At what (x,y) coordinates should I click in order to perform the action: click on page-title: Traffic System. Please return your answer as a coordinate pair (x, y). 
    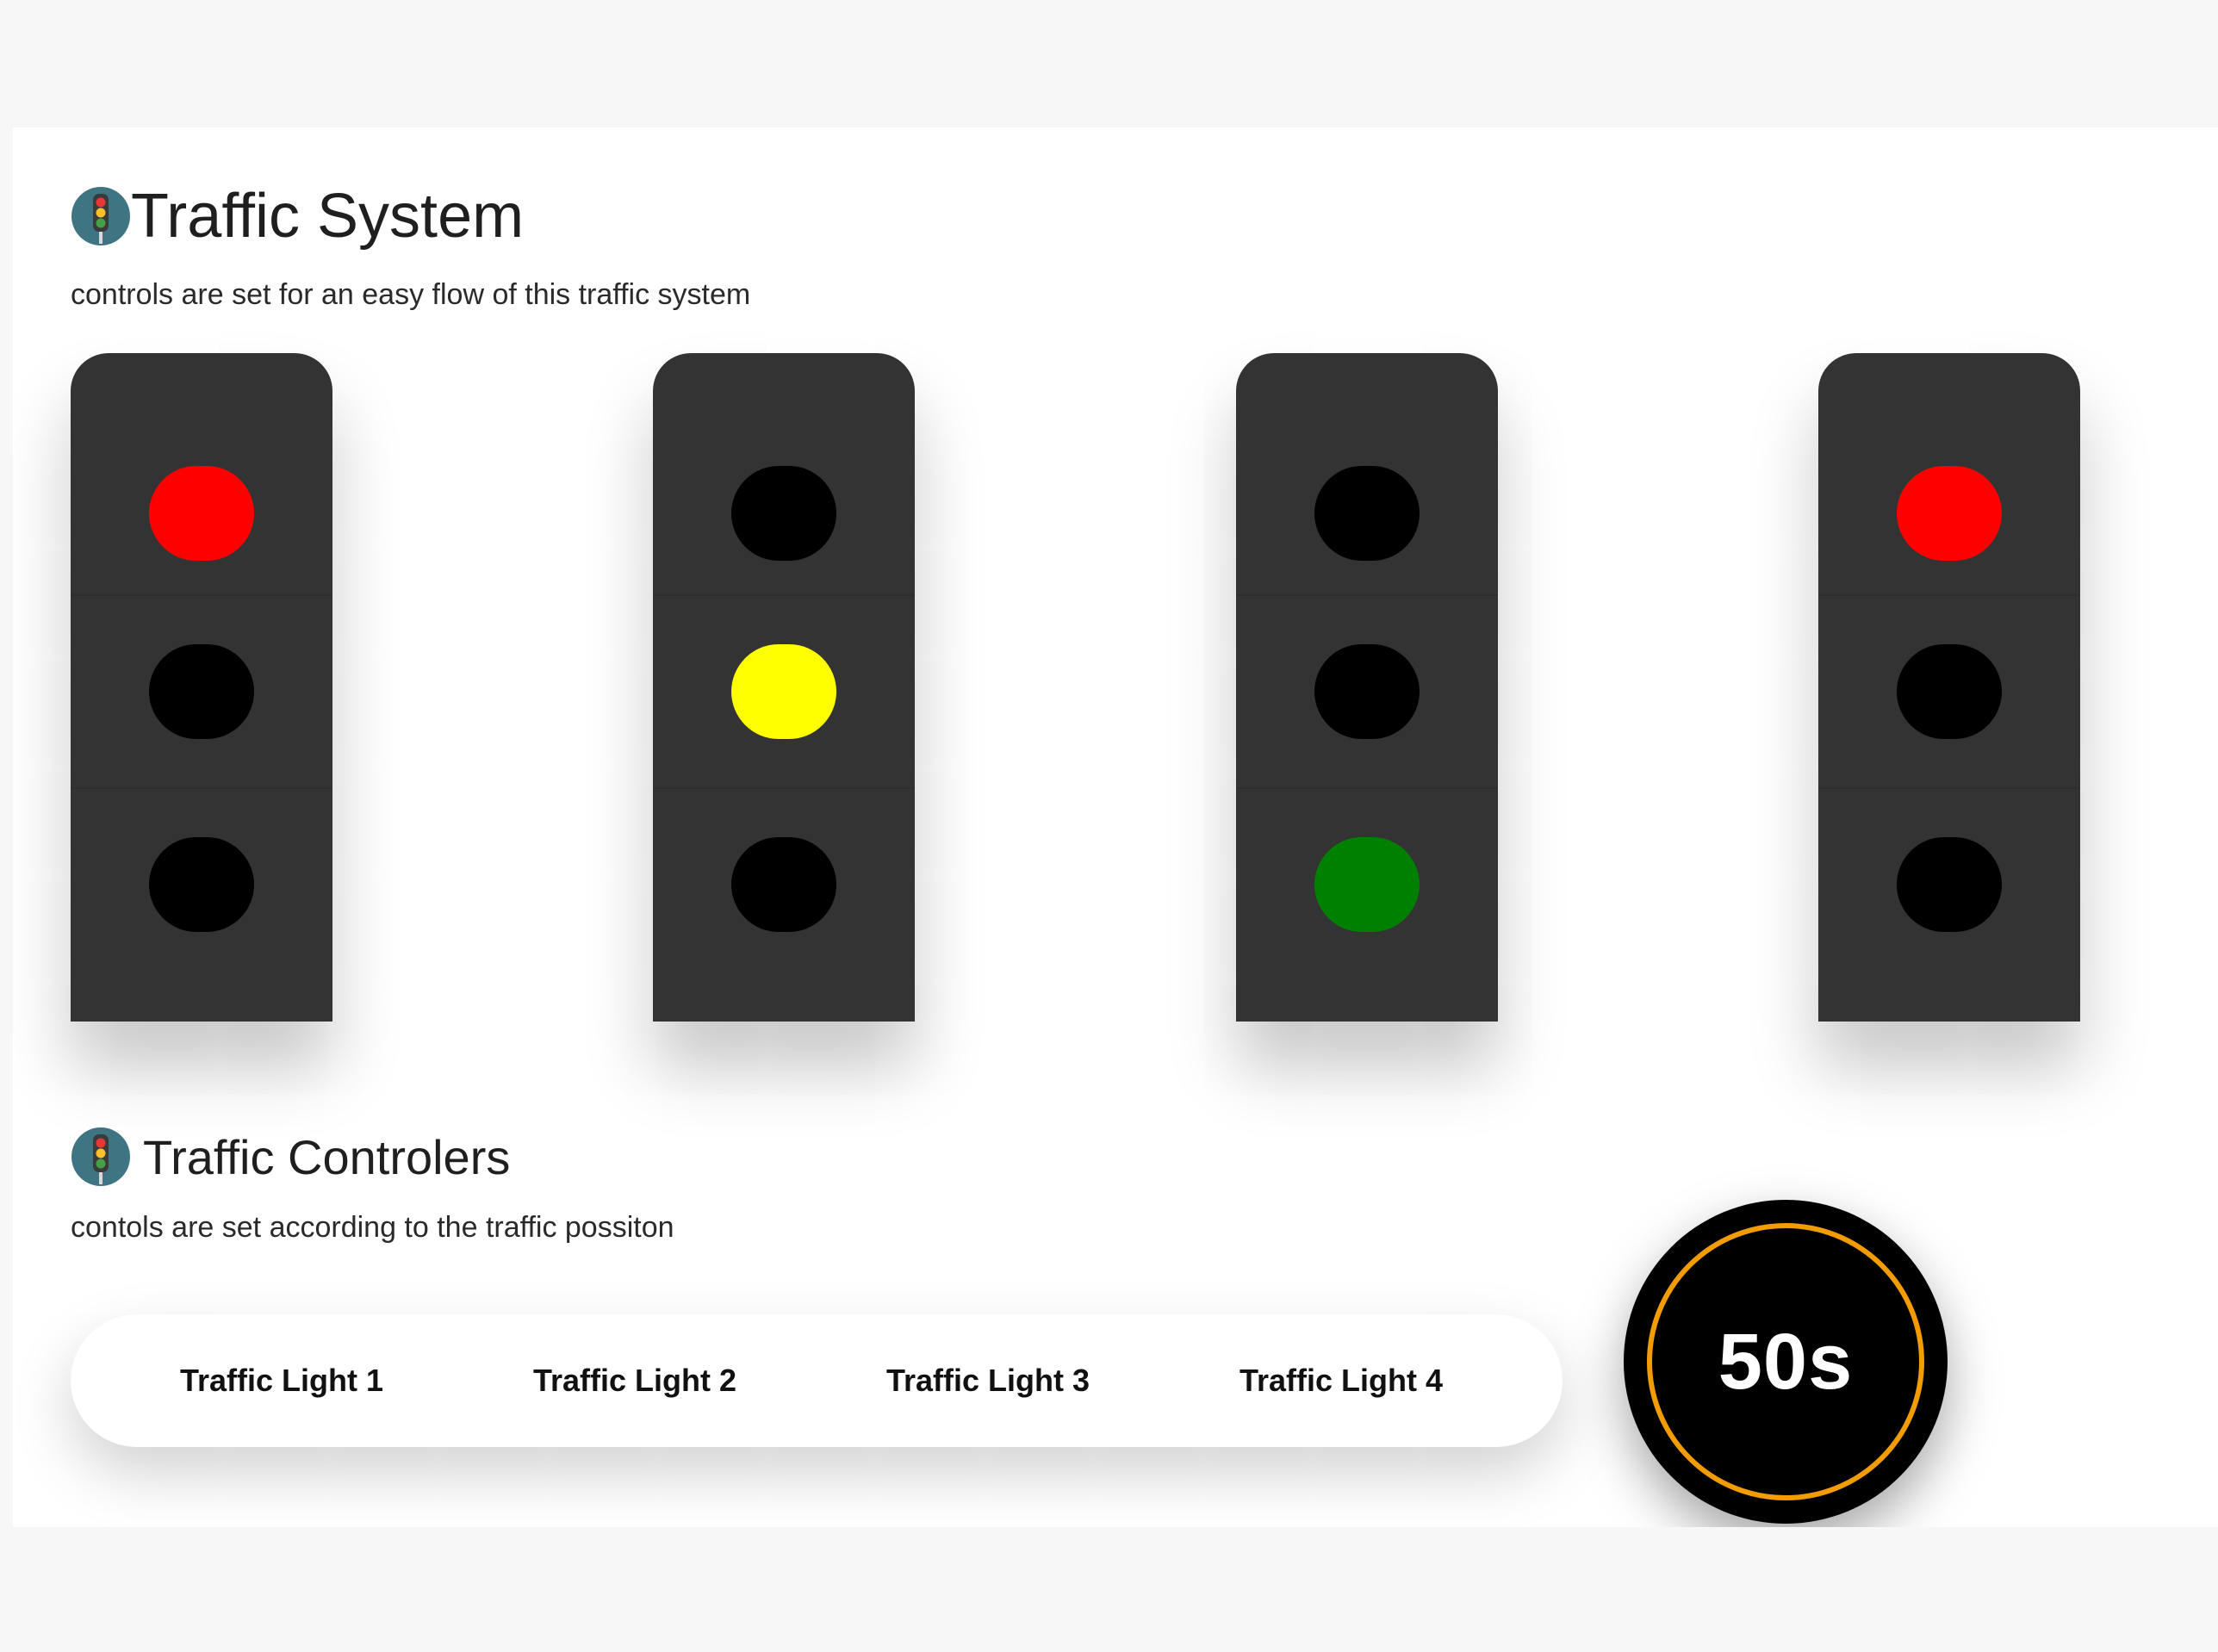
    Looking at the image, I should click on (328, 216).